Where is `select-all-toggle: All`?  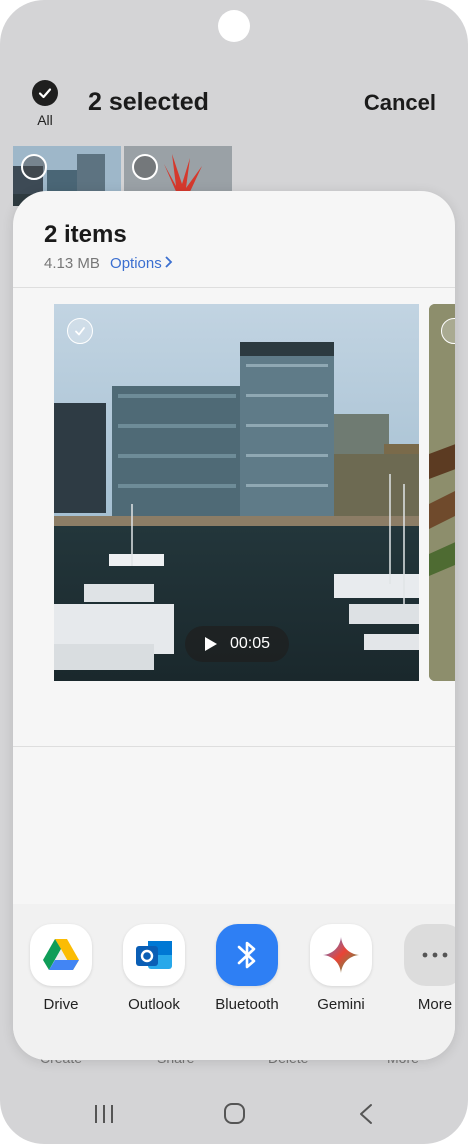
select-all-toggle: All is located at coordinates (45, 104).